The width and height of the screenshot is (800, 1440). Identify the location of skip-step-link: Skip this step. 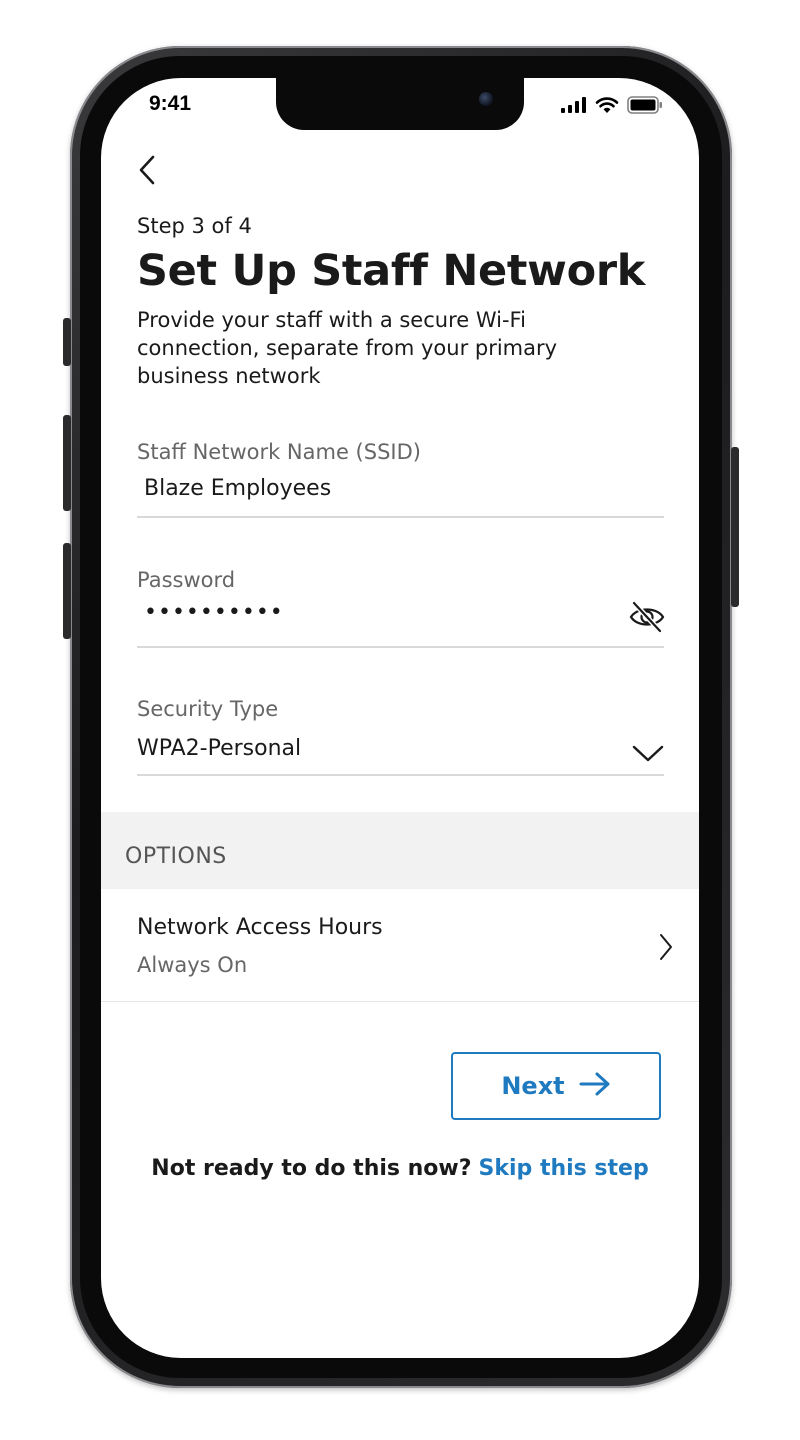
(564, 1168).